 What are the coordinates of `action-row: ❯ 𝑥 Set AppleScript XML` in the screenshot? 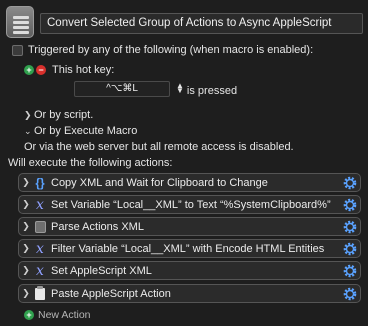 It's located at (189, 270).